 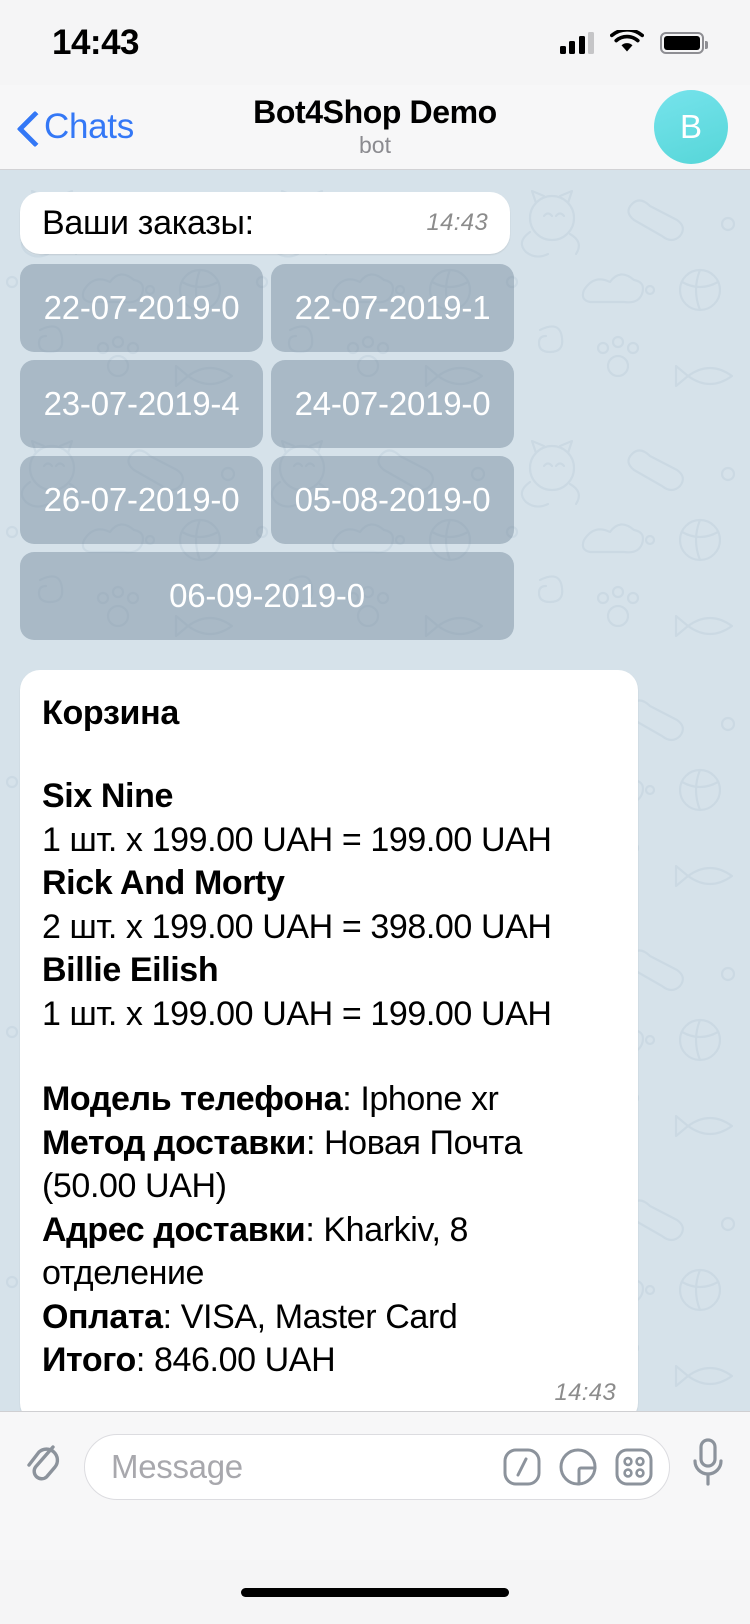 What do you see at coordinates (245, 1360) in the screenshot?
I see `cart-total-value: 846.00 UAH` at bounding box center [245, 1360].